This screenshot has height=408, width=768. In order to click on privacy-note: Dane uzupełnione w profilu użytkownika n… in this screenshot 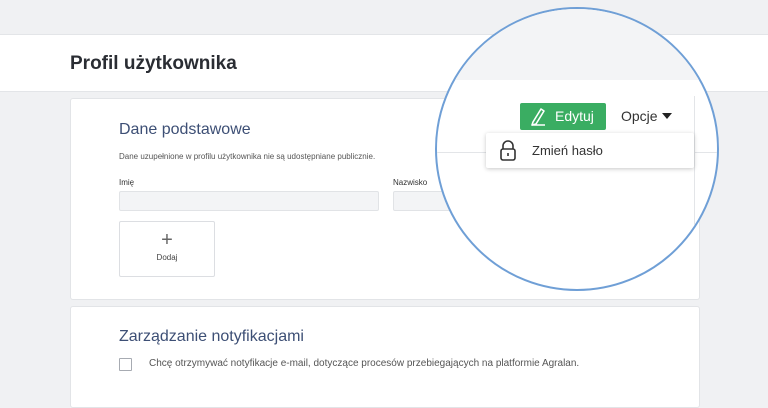, I will do `click(247, 156)`.